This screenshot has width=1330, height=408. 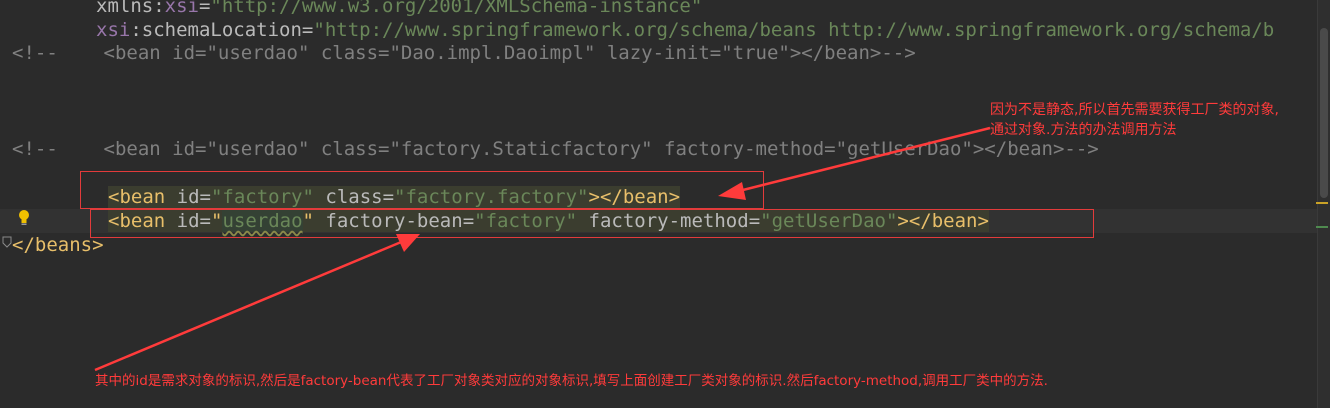 I want to click on annotation-box-userdao-bean, so click(x=592, y=223).